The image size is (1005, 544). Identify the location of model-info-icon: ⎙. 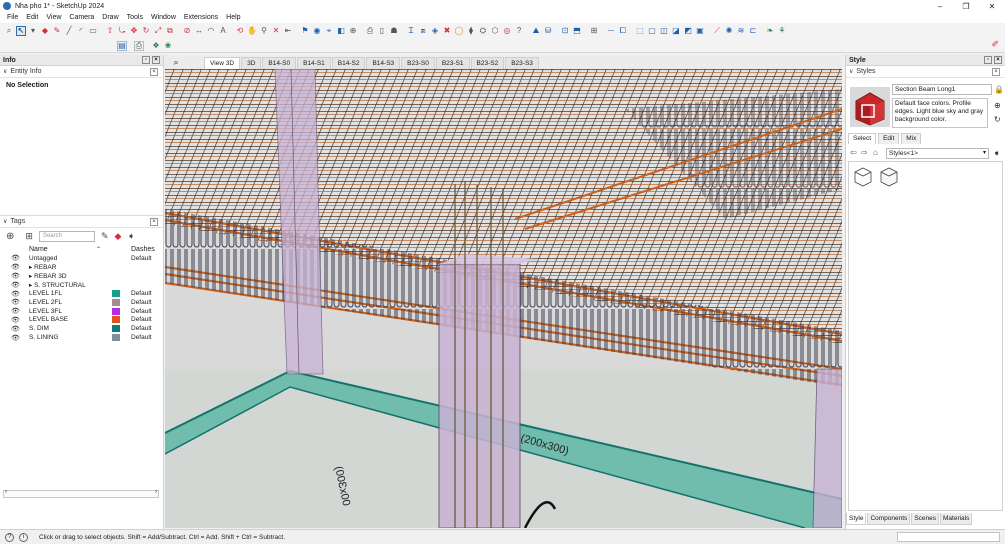
(370, 31).